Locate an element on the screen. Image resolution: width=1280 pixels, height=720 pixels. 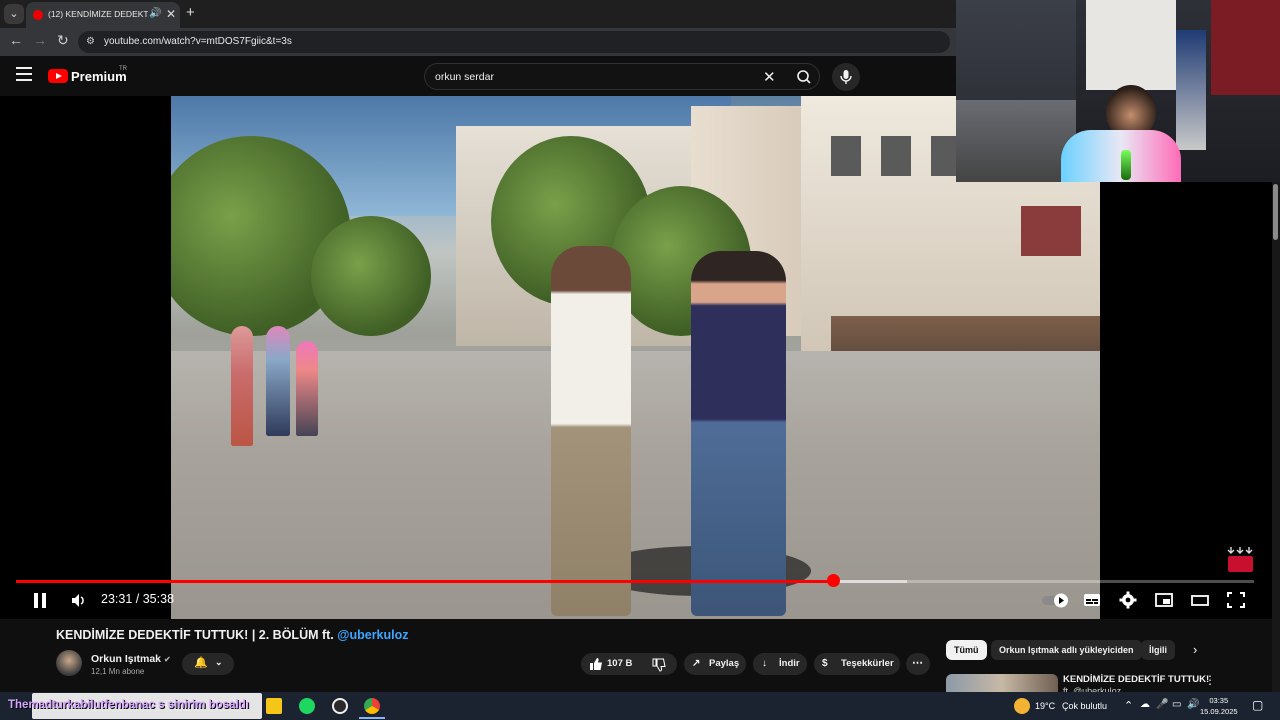
scrollbar-thumb is located at coordinates (1275, 212).